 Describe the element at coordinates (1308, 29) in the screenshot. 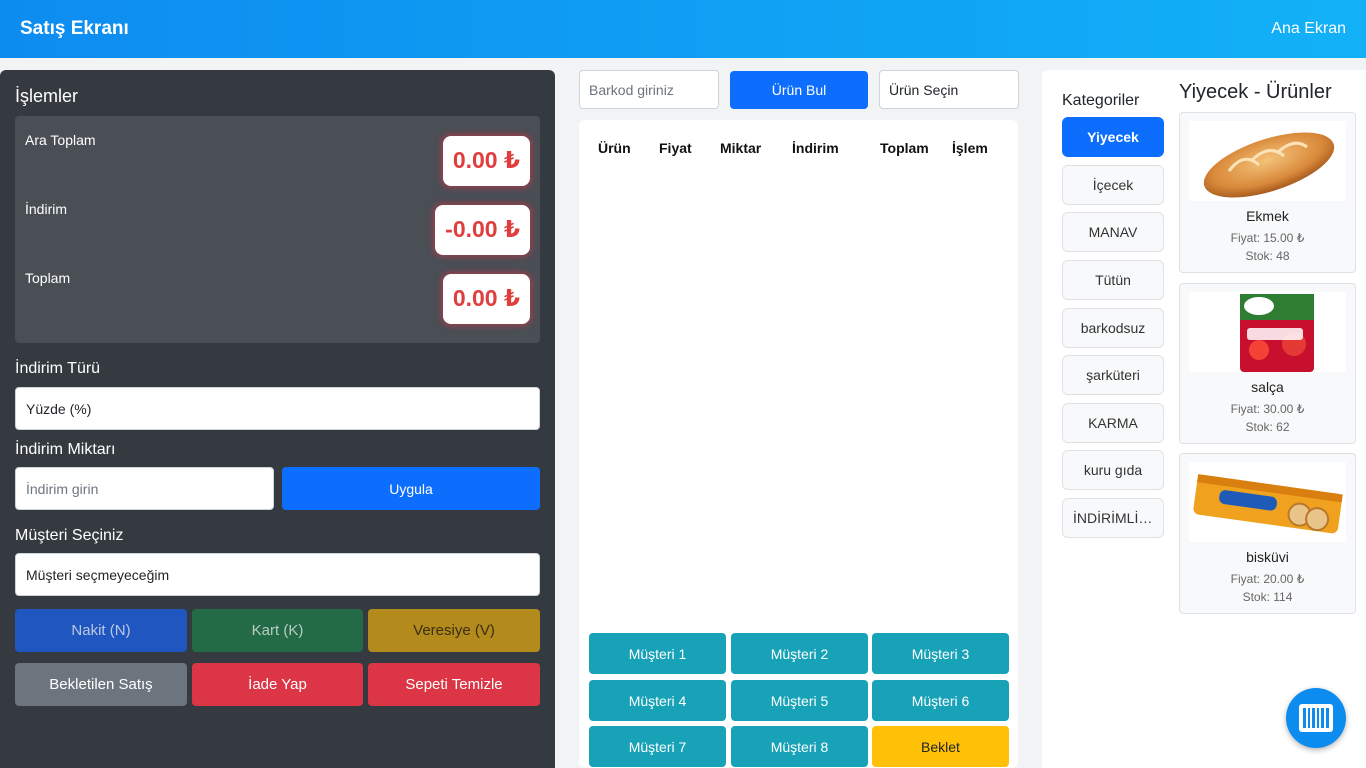

I see `home-link: Ana Ekran` at that location.